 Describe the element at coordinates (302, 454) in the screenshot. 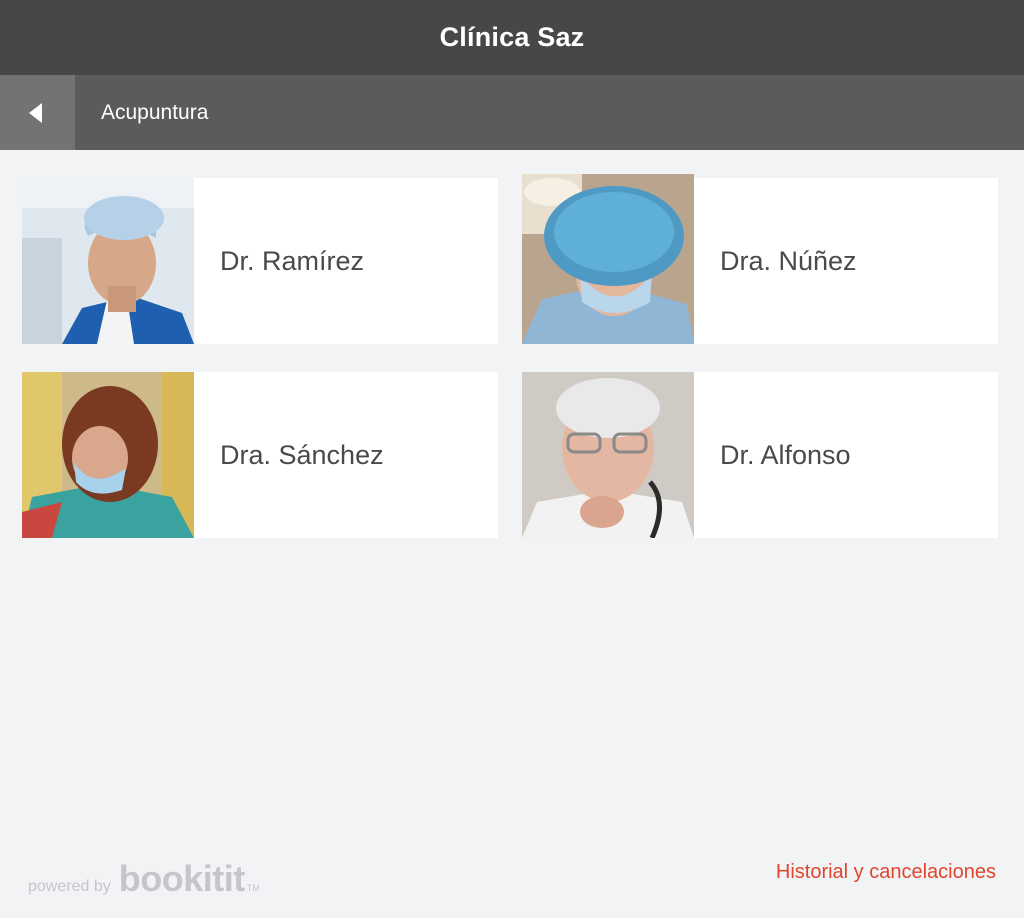

I see `doctor-name: Dra. Sánchez` at that location.